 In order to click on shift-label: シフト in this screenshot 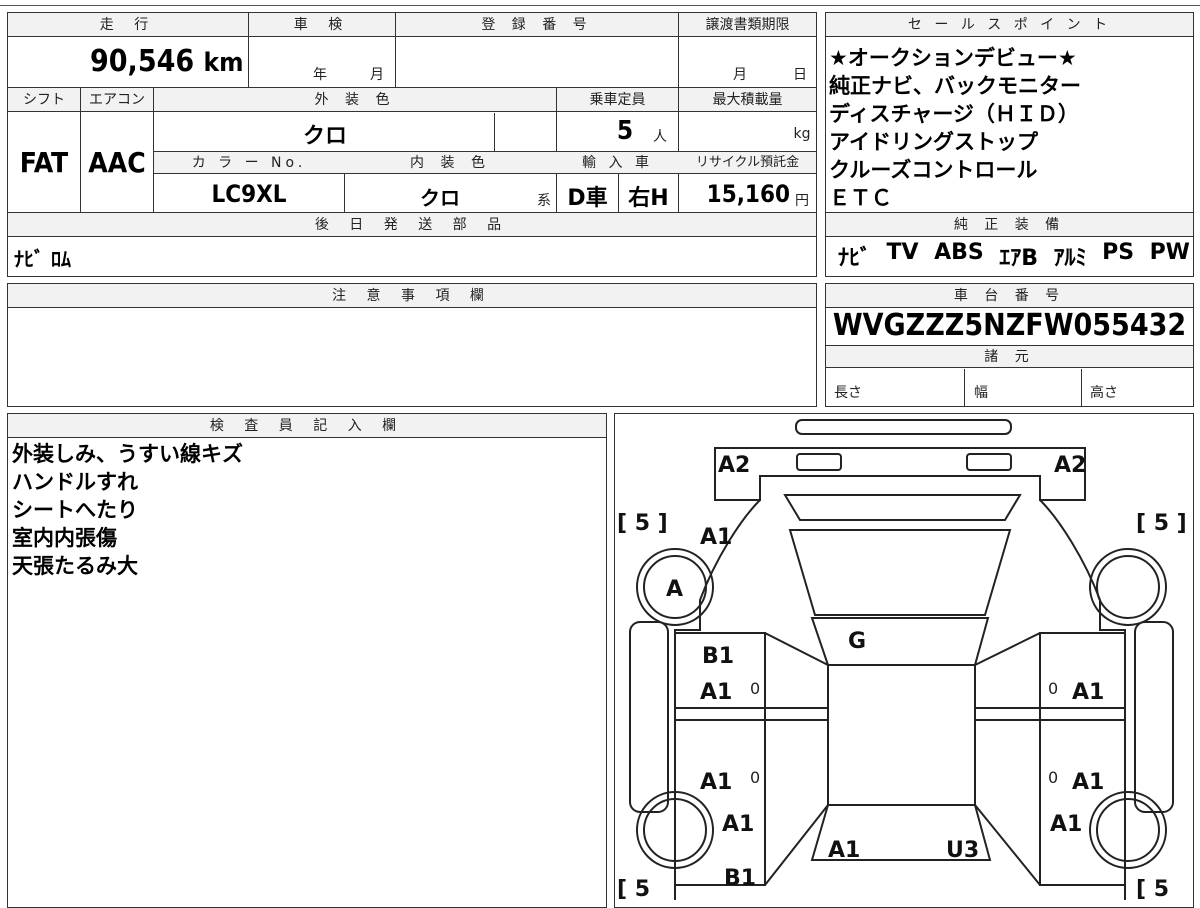, I will do `click(44, 100)`.